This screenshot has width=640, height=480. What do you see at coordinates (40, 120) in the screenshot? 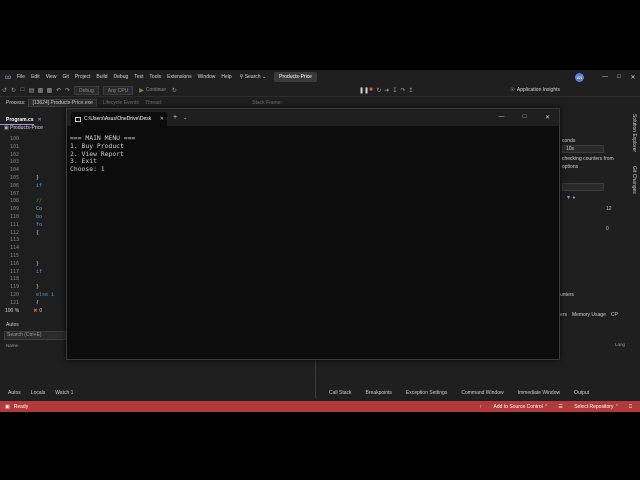
I see `pin-icon: ✕` at bounding box center [40, 120].